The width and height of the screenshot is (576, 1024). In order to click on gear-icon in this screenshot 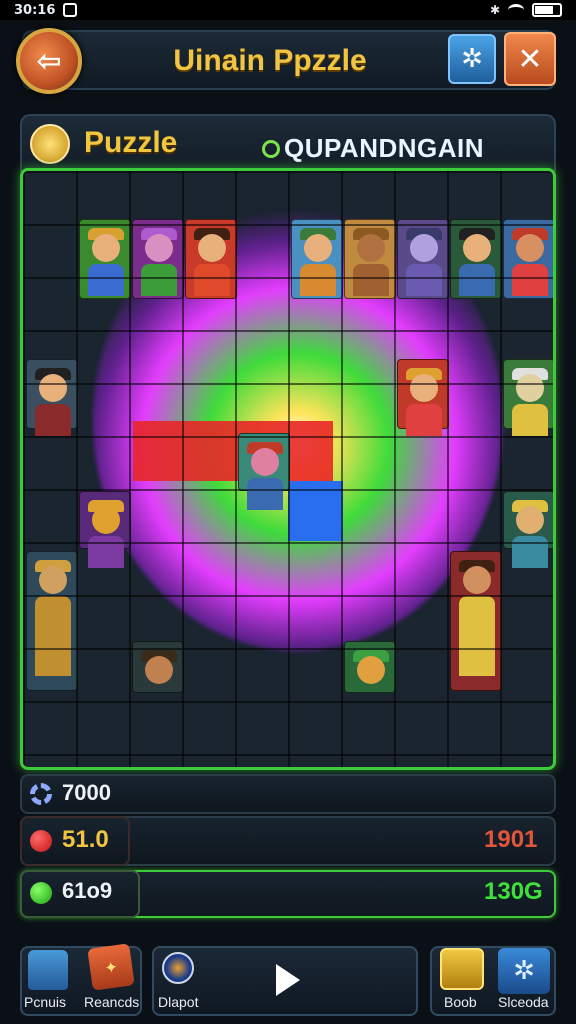, I will do `click(41, 794)`.